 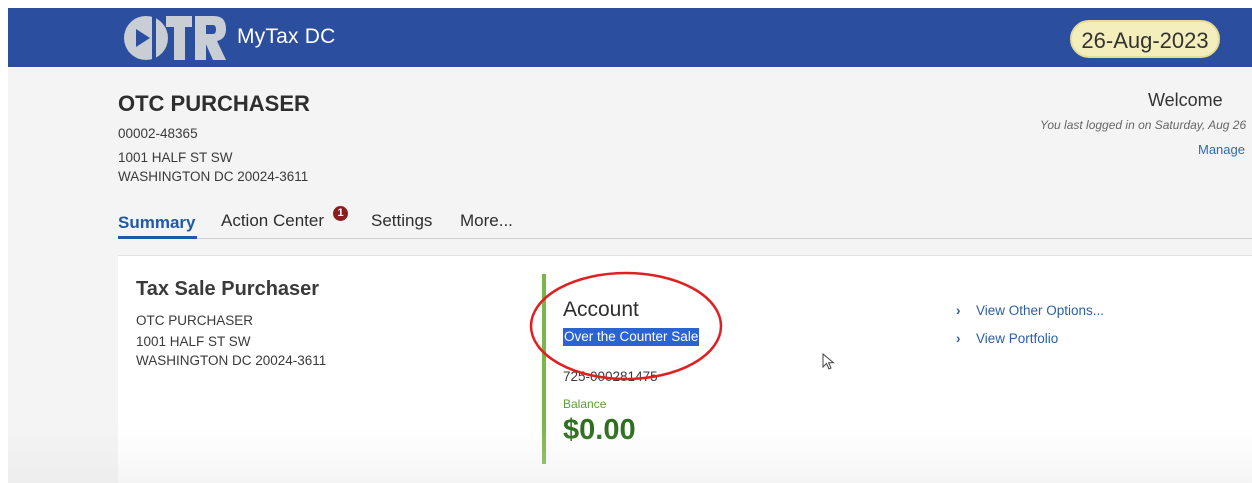 What do you see at coordinates (193, 341) in the screenshot?
I see `purchaser-address-1: 1001 HALF ST SW` at bounding box center [193, 341].